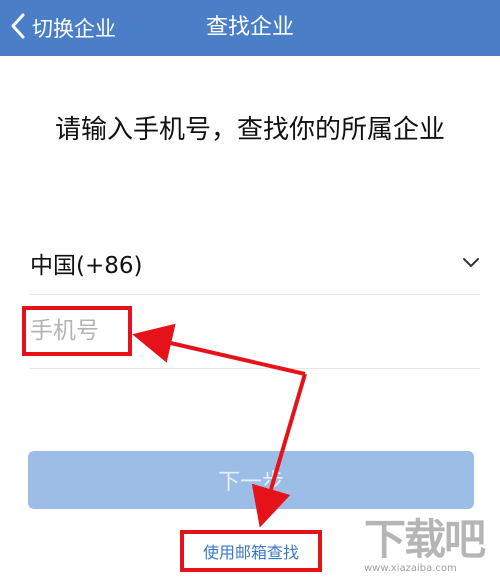  Describe the element at coordinates (250, 331) in the screenshot. I see `phone-input` at that location.